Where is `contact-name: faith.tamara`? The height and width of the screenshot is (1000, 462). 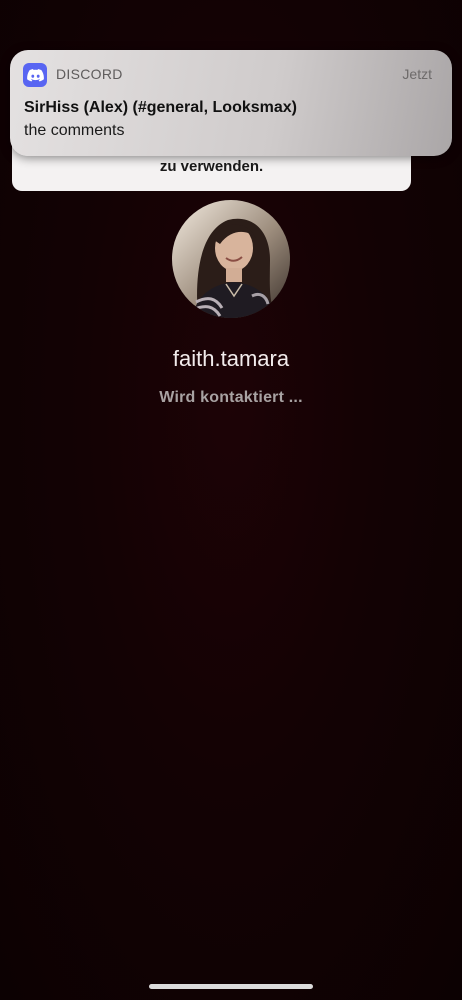 contact-name: faith.tamara is located at coordinates (231, 358).